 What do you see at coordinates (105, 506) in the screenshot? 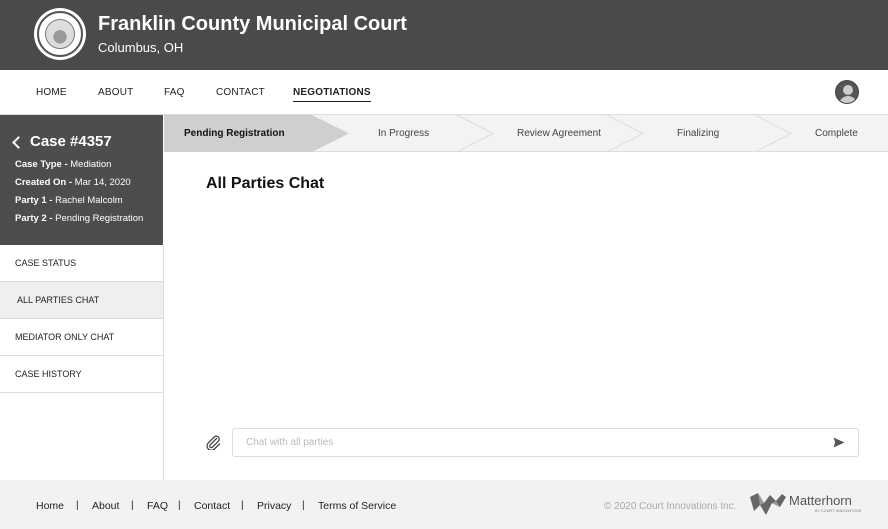
I see `footer-link-about: About` at bounding box center [105, 506].